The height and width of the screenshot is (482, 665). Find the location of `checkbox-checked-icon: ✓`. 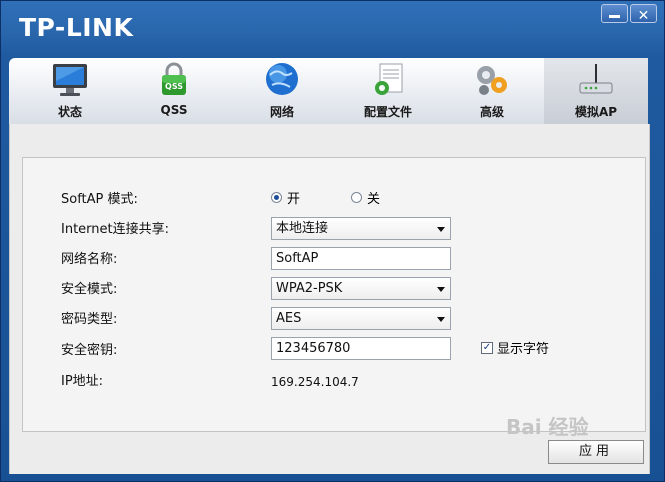

checkbox-checked-icon: ✓ is located at coordinates (487, 347).